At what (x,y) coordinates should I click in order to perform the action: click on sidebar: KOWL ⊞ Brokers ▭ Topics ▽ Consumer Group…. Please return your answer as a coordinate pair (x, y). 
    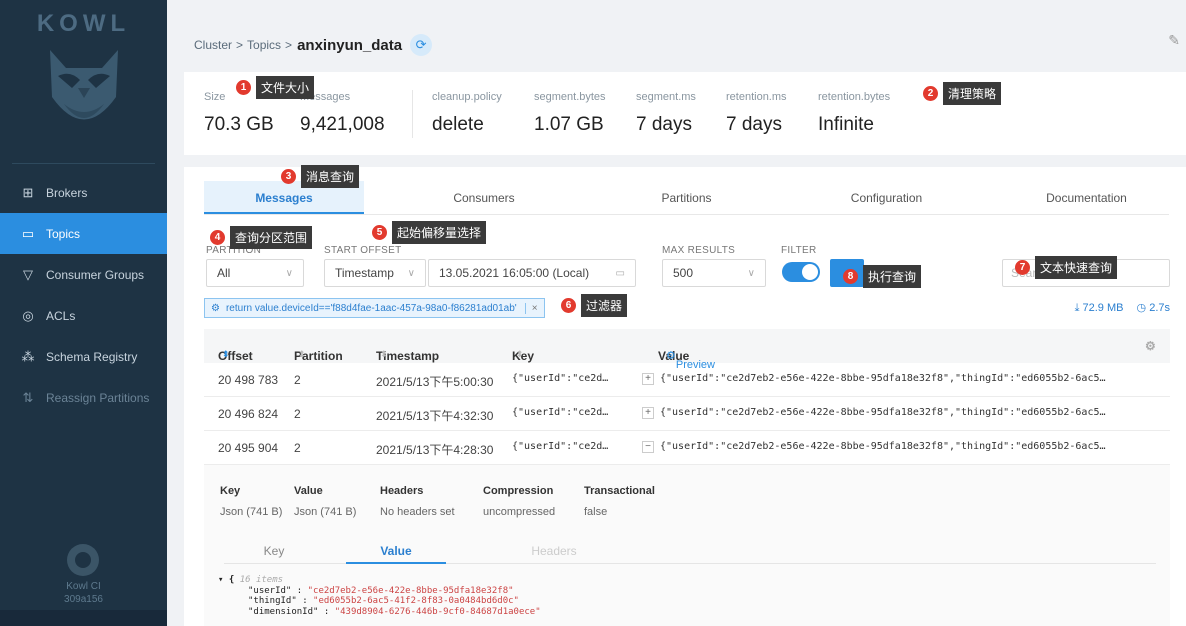
    Looking at the image, I should click on (83, 313).